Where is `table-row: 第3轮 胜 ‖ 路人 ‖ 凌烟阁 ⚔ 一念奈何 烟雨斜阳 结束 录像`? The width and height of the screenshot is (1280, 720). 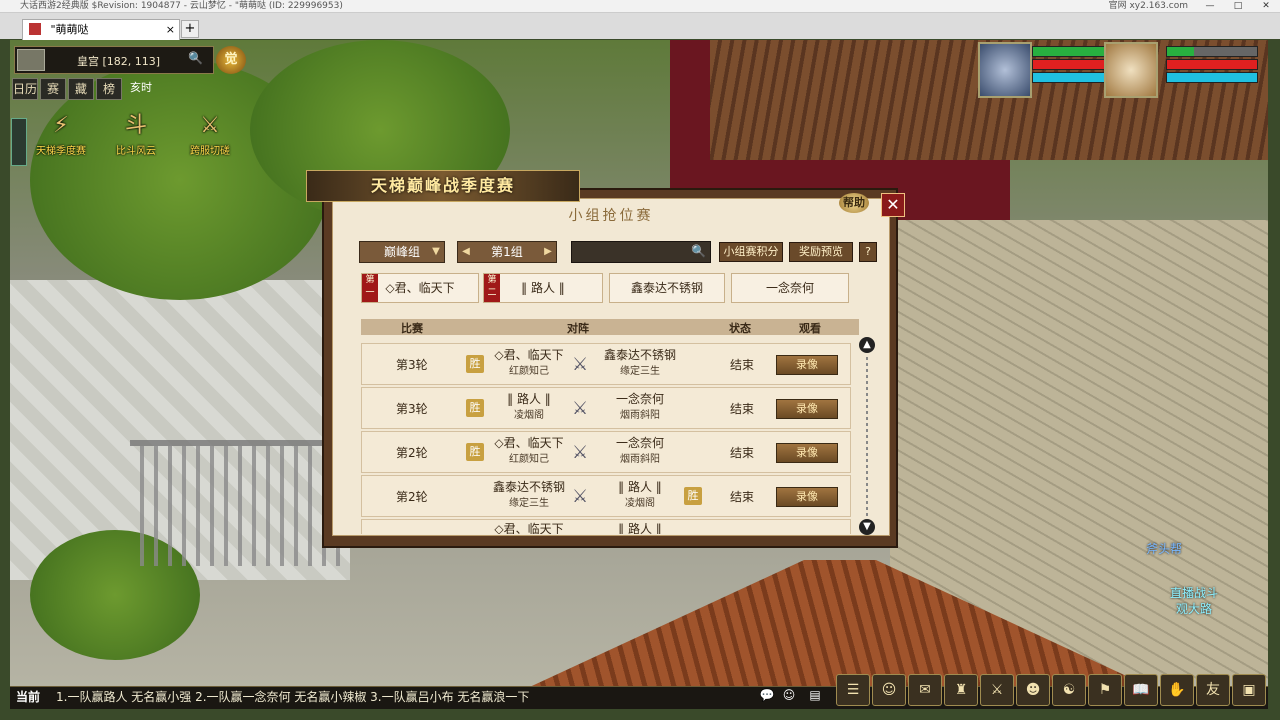 table-row: 第3轮 胜 ‖ 路人 ‖ 凌烟阁 ⚔ 一念奈何 烟雨斜阳 结束 录像 is located at coordinates (606, 408).